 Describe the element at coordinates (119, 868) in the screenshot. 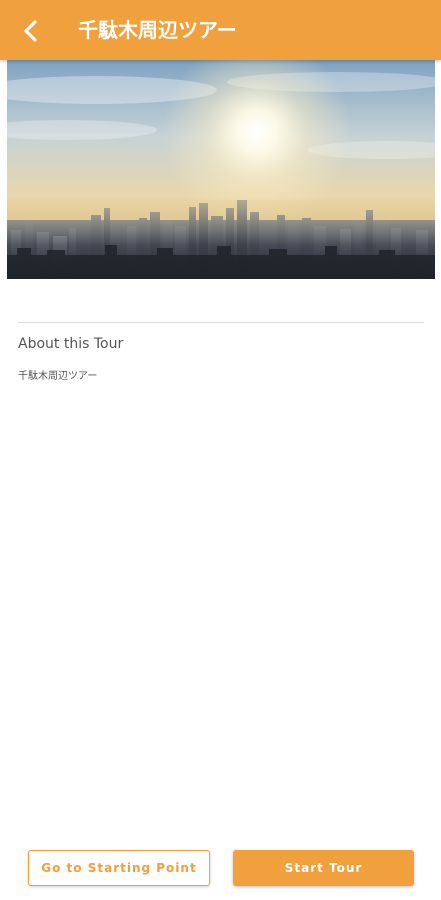

I see `go-to-starting-point-button: Go to Starting Point` at that location.